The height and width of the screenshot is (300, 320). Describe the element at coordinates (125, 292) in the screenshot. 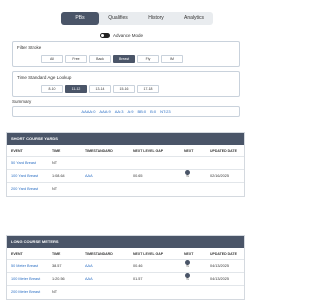

I see `table-row: 200 Meter Breast NT` at that location.